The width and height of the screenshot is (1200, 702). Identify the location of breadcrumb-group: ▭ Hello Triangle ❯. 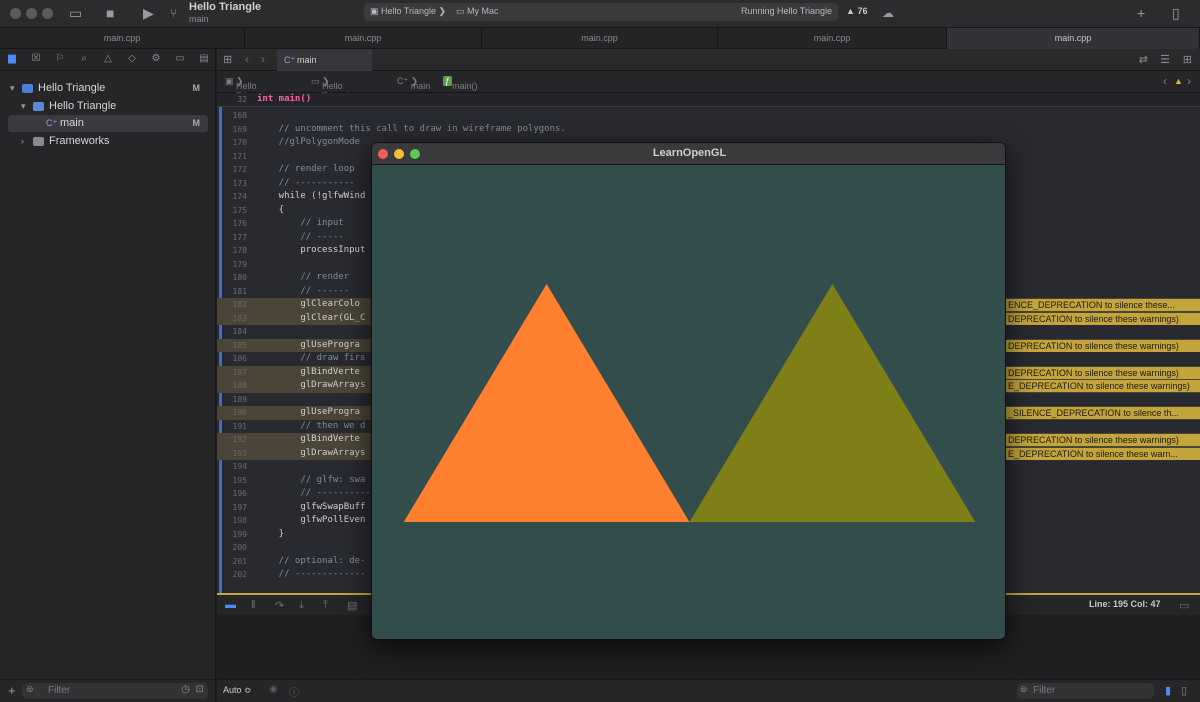
(332, 88).